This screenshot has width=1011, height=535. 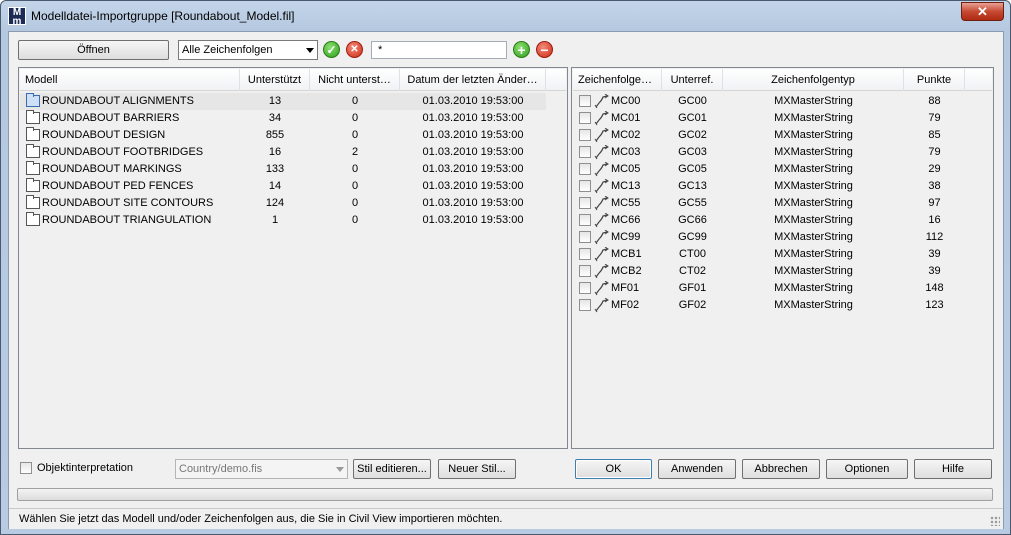 I want to click on string-filter-select: Alle Zeichenfolgen, so click(x=248, y=50).